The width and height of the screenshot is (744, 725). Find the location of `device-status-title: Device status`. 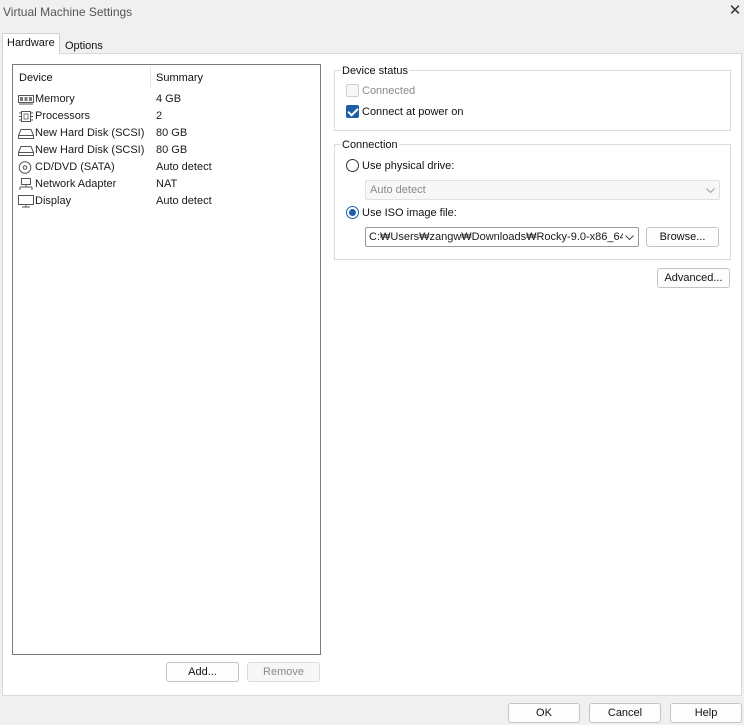

device-status-title: Device status is located at coordinates (375, 71).